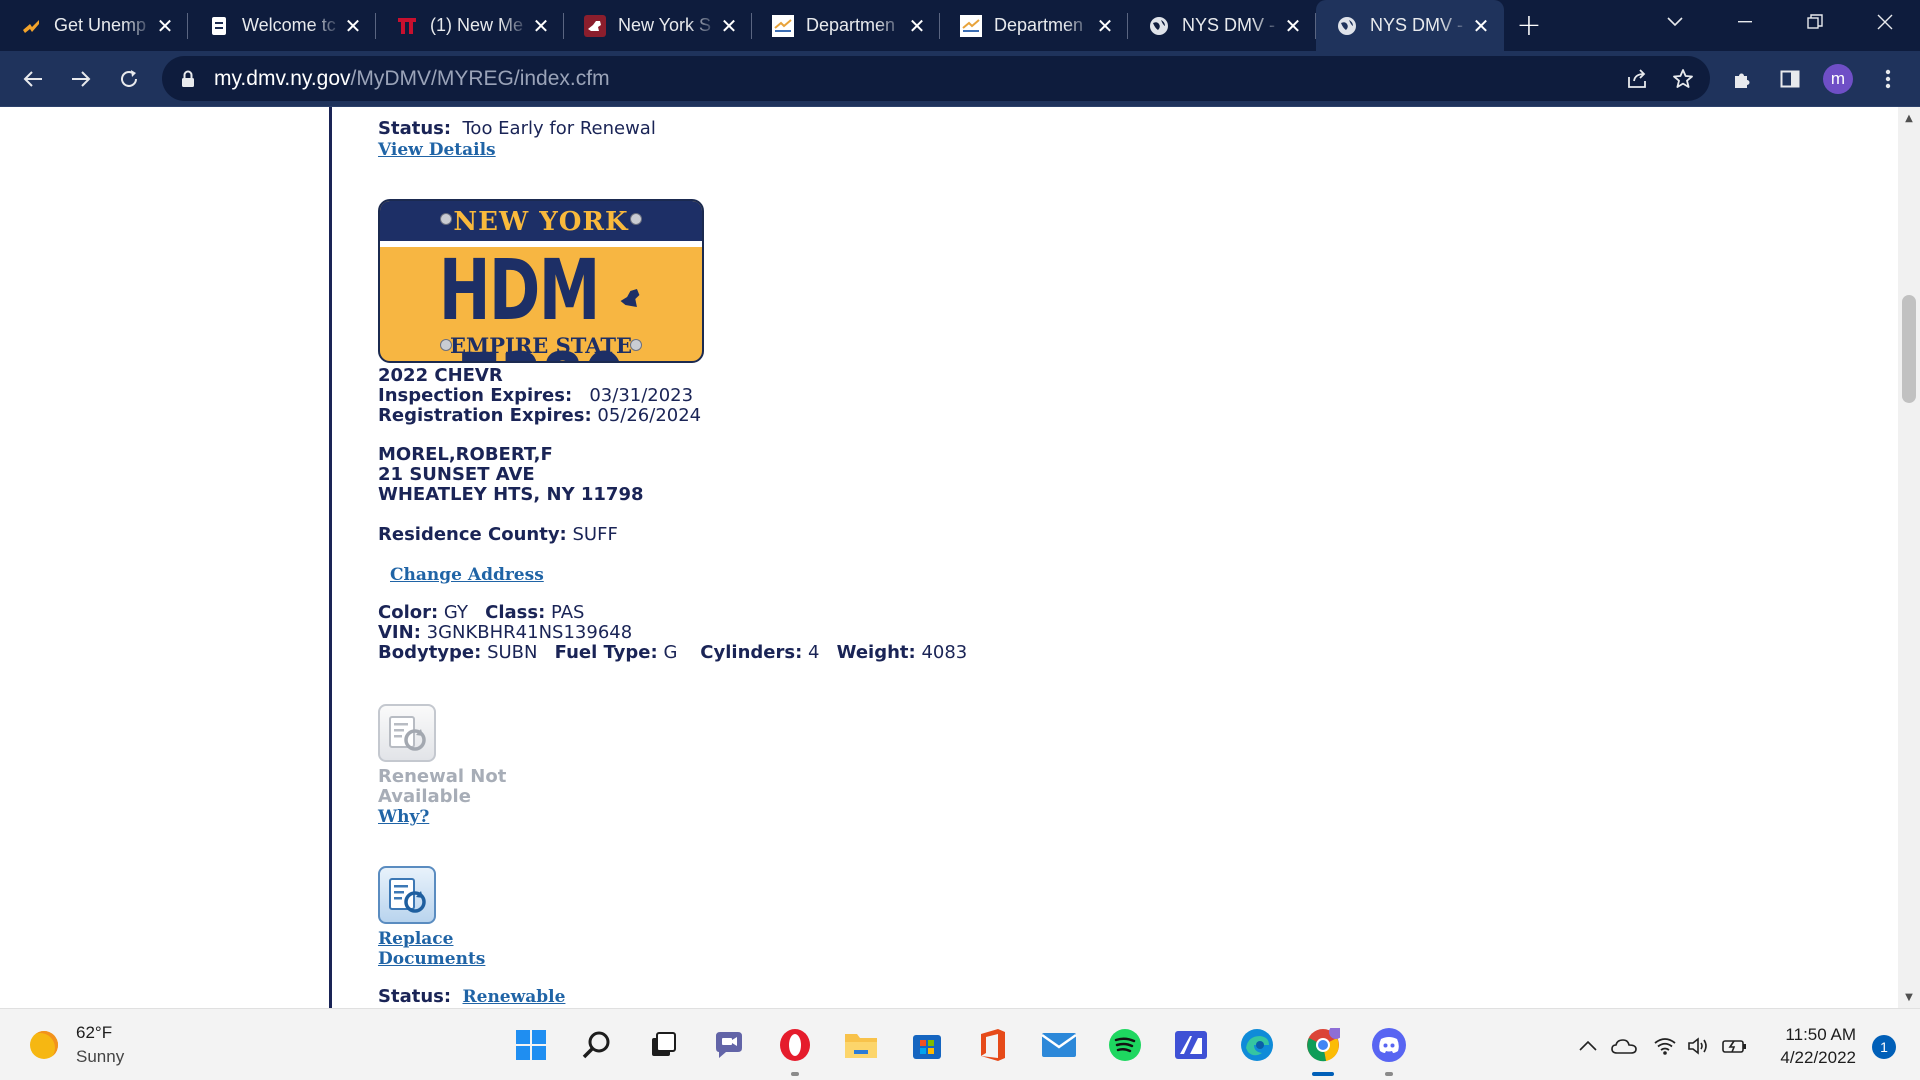 This screenshot has height=1080, width=1920. What do you see at coordinates (936, 78) in the screenshot?
I see `address-bar: my.dmv.ny.gov/MyDMV/MYREG/index.cfm` at bounding box center [936, 78].